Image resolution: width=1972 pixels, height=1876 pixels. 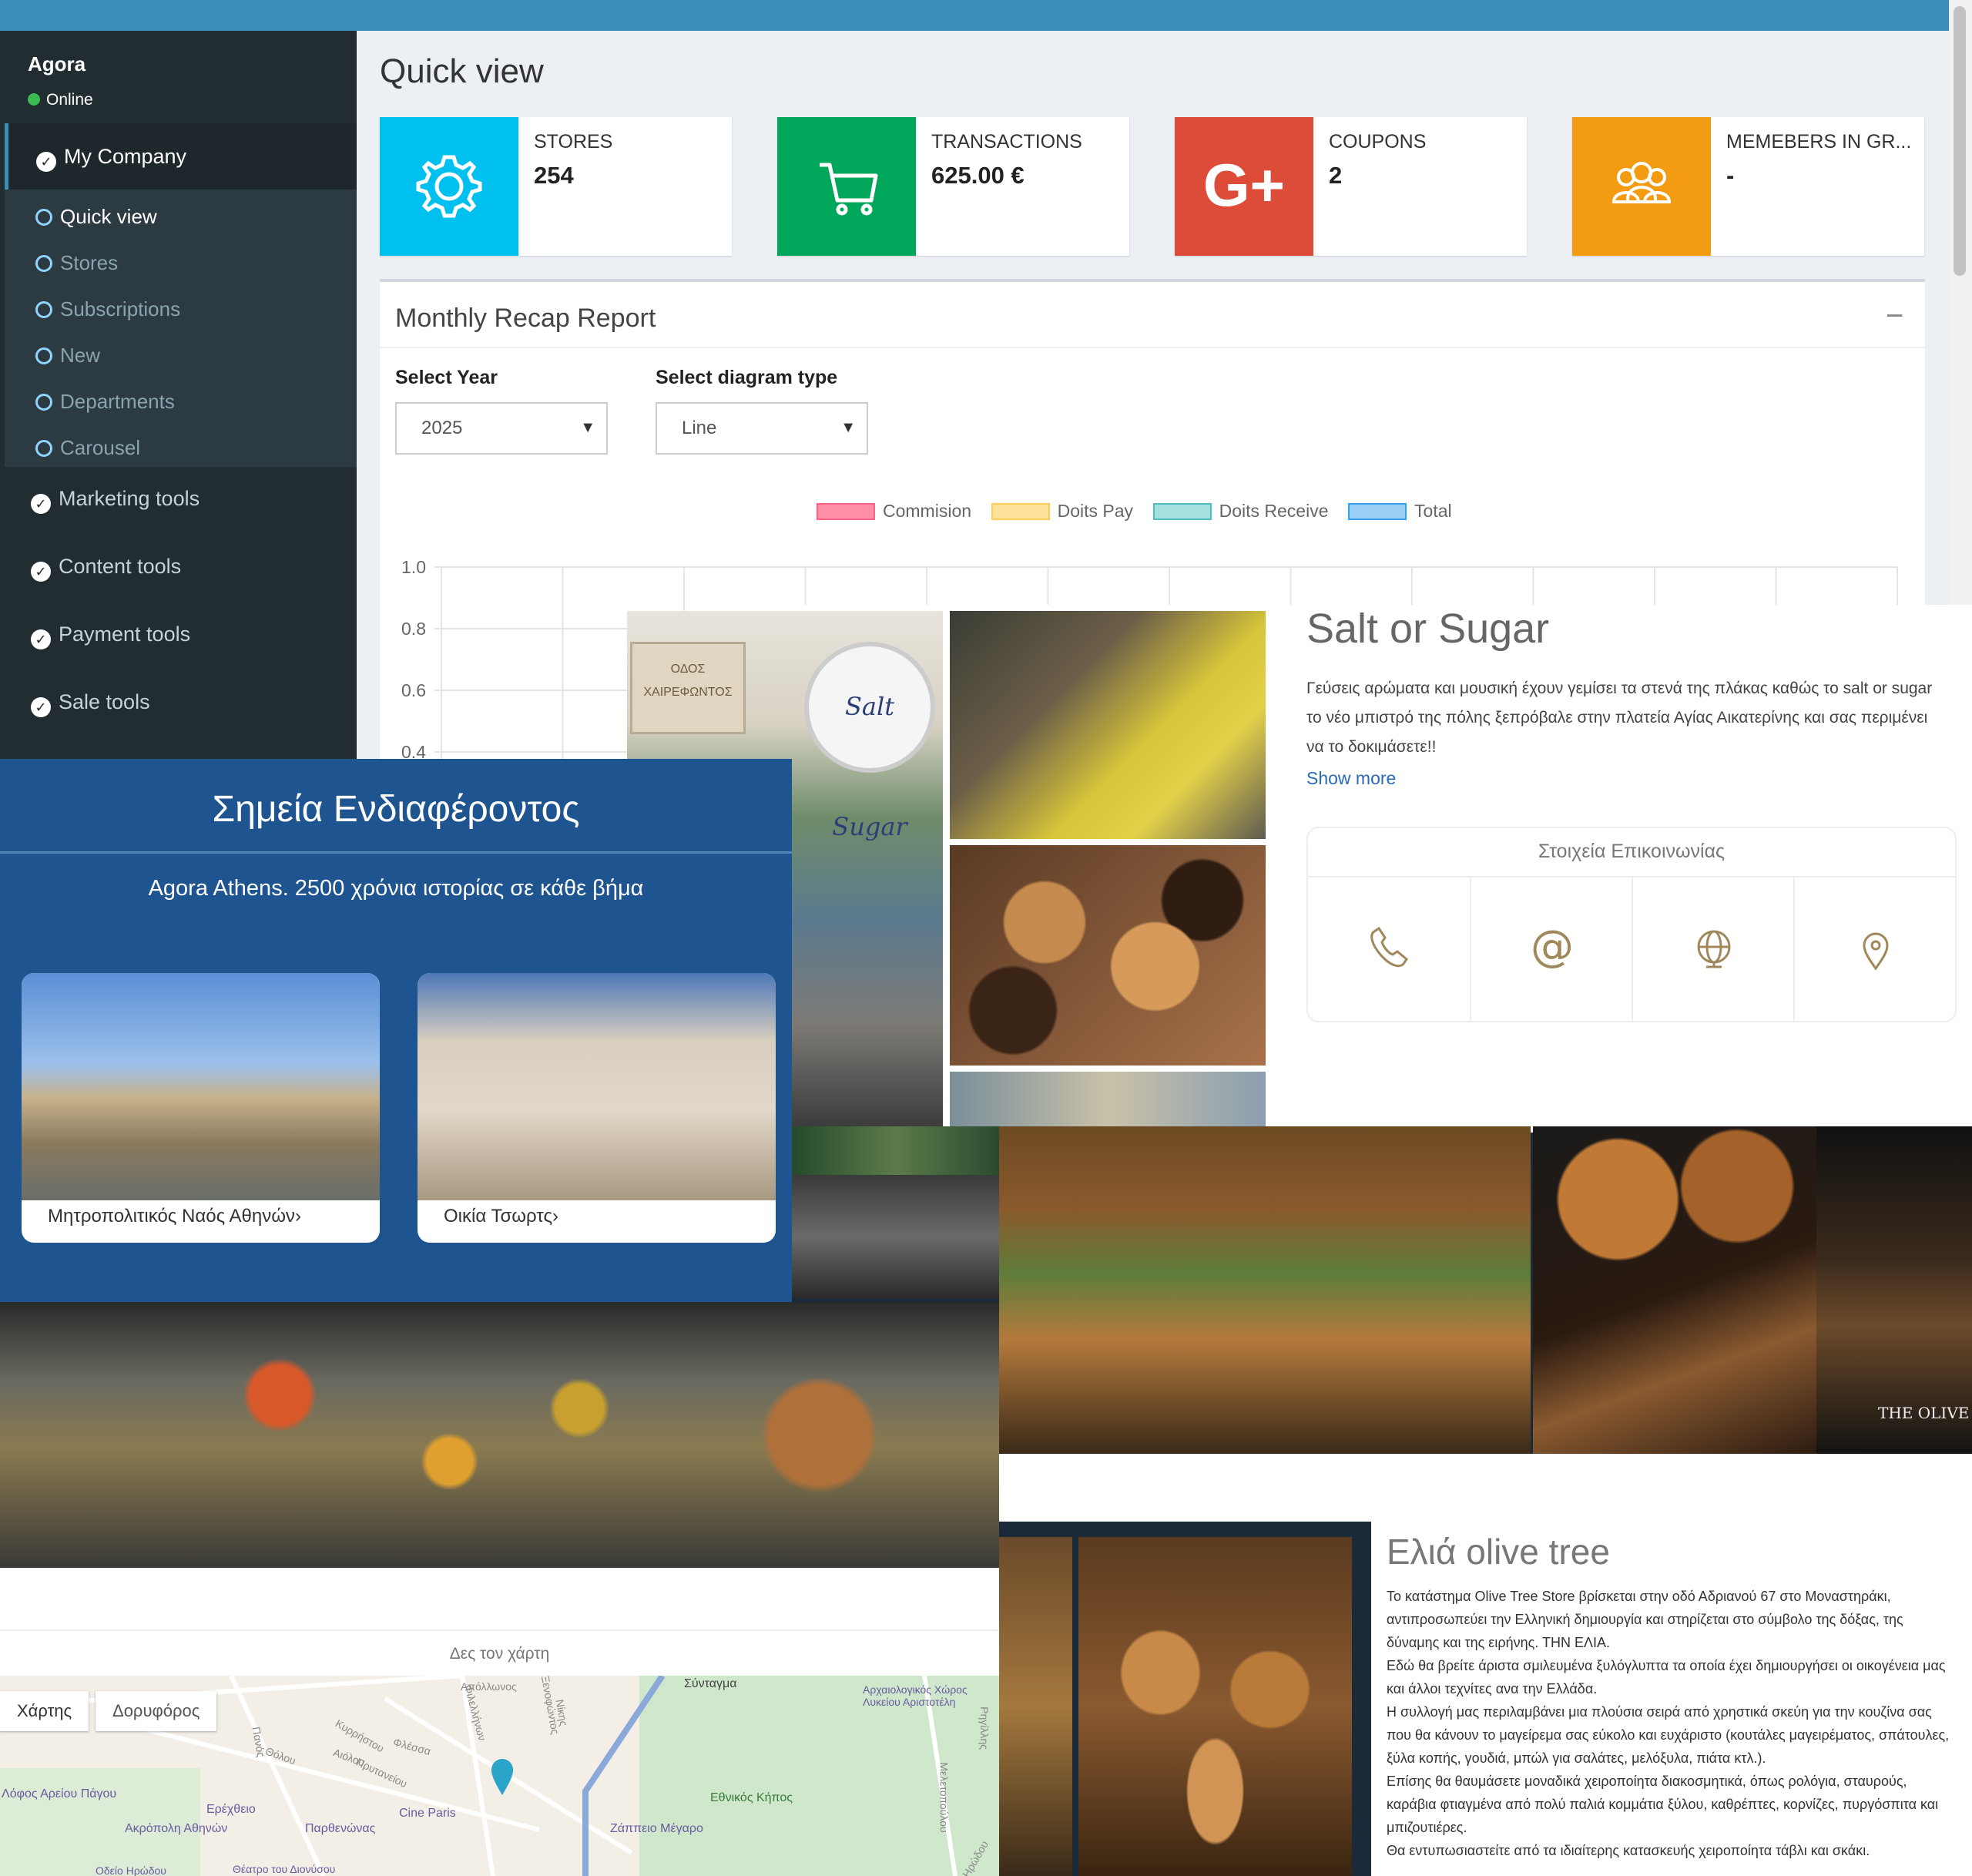 I want to click on sidebar-subitem-stores: Stores, so click(x=76, y=263).